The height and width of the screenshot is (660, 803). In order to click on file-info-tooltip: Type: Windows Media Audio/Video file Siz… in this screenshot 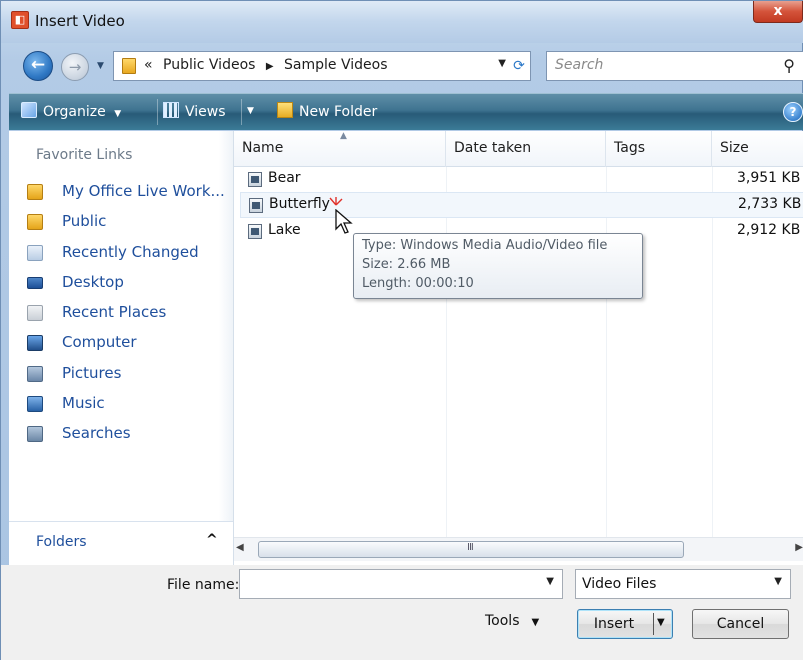, I will do `click(498, 266)`.